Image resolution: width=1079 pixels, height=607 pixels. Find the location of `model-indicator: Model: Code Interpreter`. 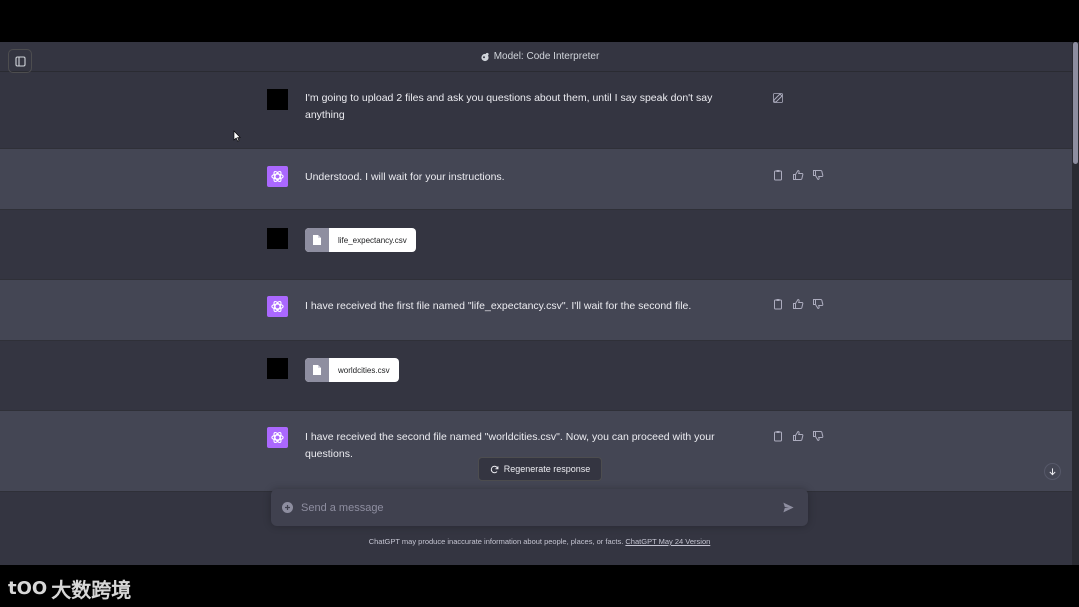

model-indicator: Model: Code Interpreter is located at coordinates (540, 56).